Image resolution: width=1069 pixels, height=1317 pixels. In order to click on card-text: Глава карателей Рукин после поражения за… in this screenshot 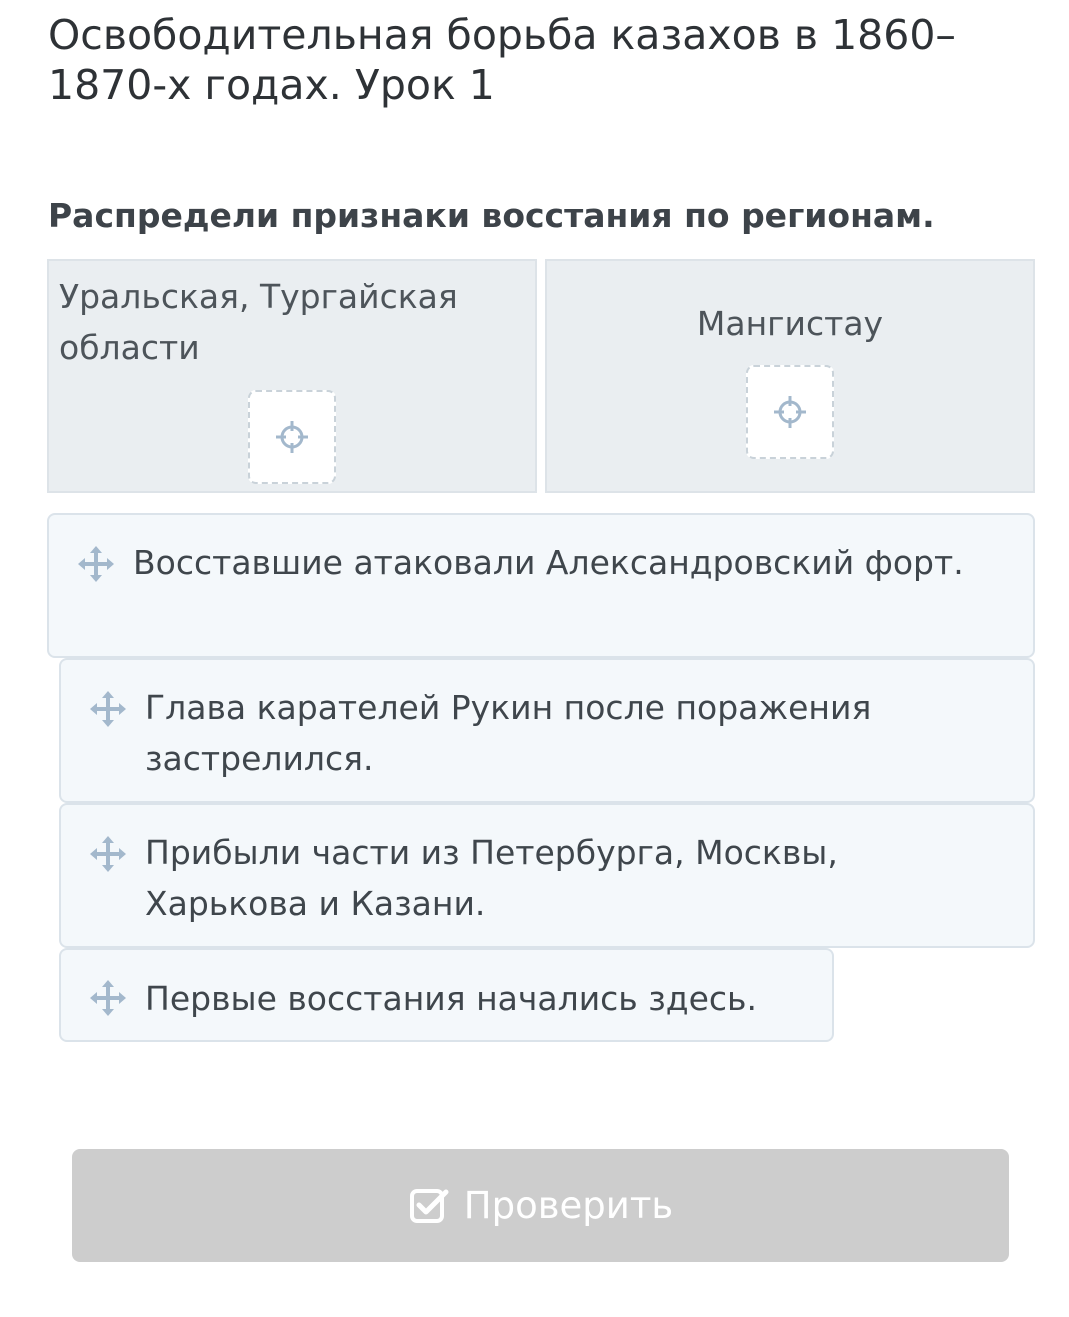, I will do `click(508, 733)`.